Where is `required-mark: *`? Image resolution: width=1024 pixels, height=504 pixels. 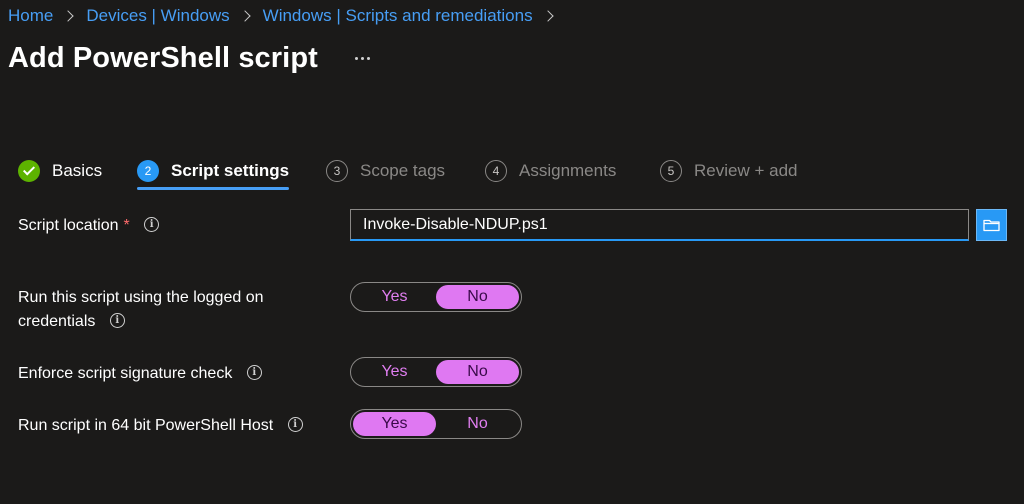 required-mark: * is located at coordinates (126, 225).